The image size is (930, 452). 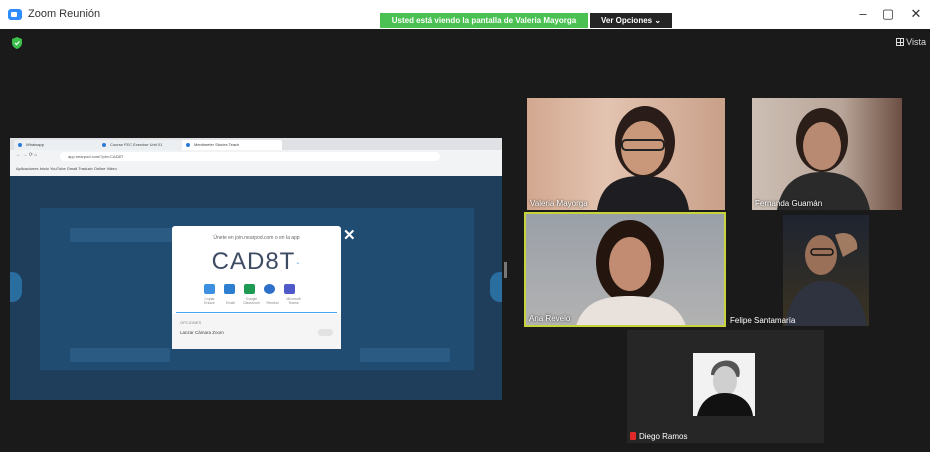 I want to click on next-slide-arrow, so click(x=496, y=287).